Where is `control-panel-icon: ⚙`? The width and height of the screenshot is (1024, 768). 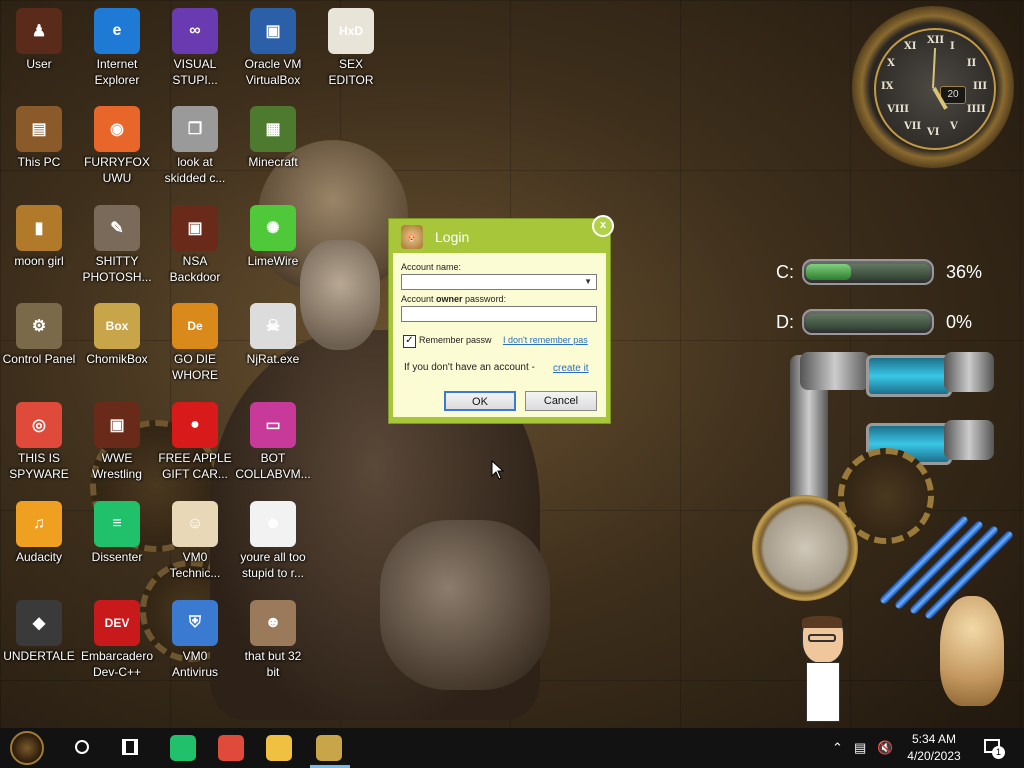
control-panel-icon: ⚙ is located at coordinates (39, 326).